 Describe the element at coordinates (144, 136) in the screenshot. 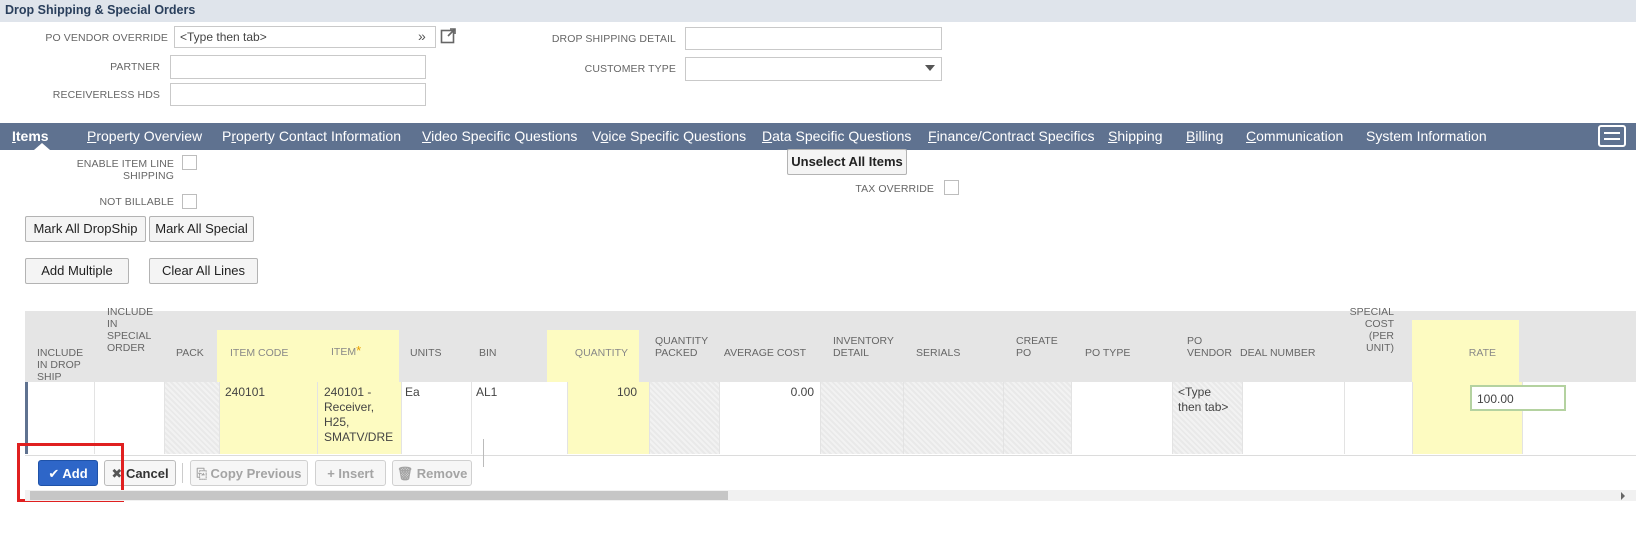

I see `tab-property-overview: Property Overview` at that location.